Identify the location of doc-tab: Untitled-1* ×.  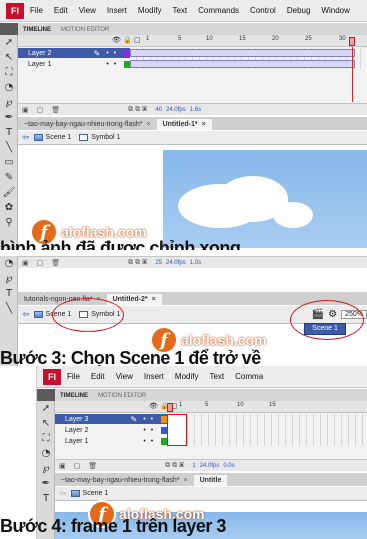
(184, 124).